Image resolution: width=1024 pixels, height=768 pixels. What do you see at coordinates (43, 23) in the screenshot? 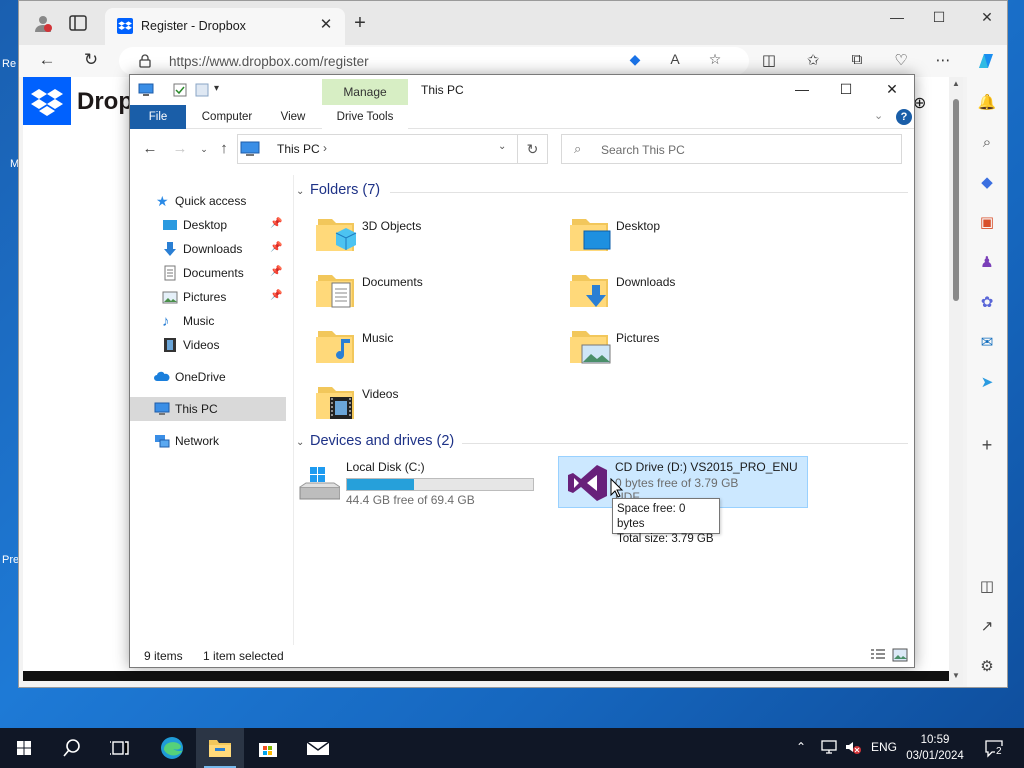
I see `profile-icon` at bounding box center [43, 23].